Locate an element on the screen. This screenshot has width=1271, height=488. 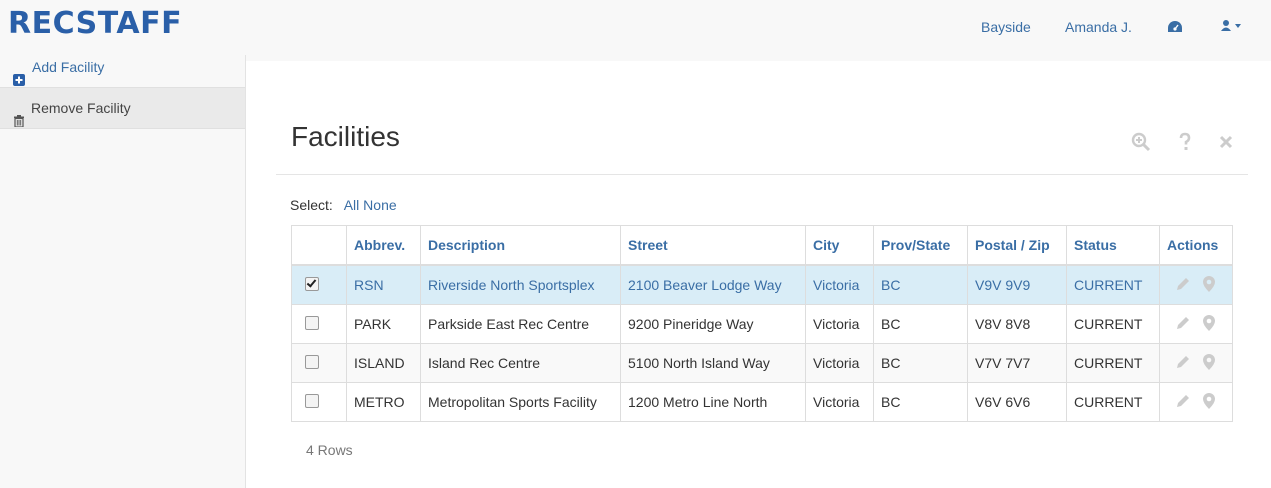
cell-street: 9200 Pineridge Way is located at coordinates (713, 324).